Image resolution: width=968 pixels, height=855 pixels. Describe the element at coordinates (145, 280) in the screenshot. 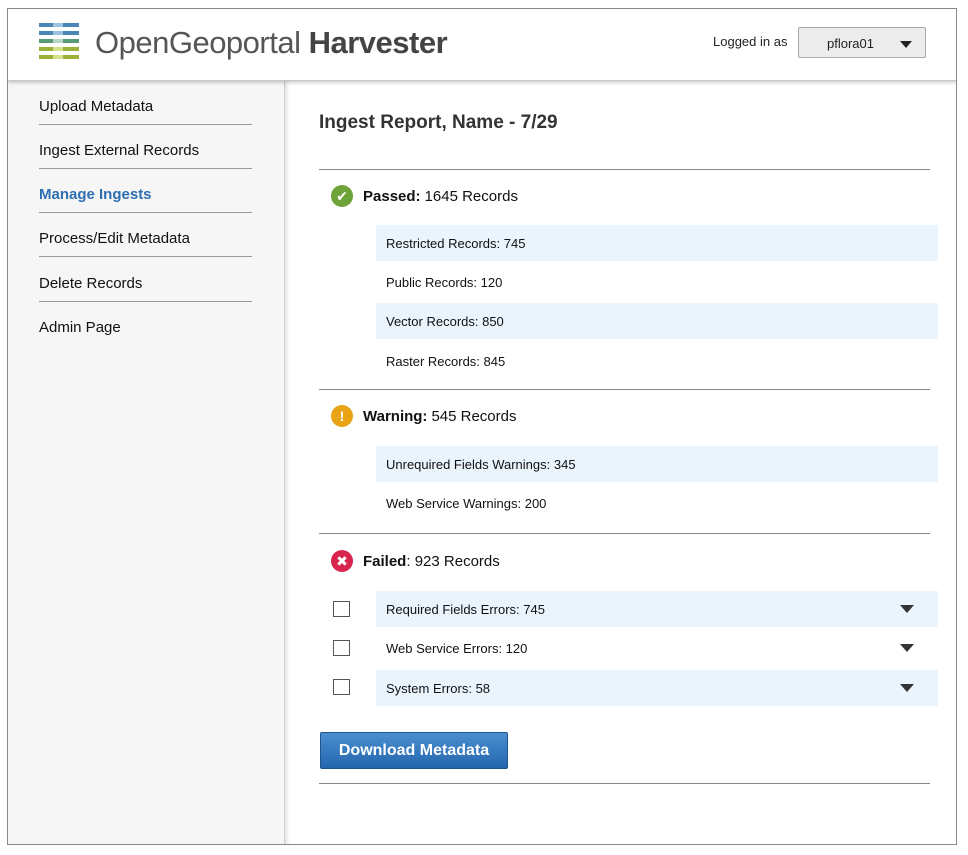

I see `sidebar-item-delete-records: Delete Records` at that location.